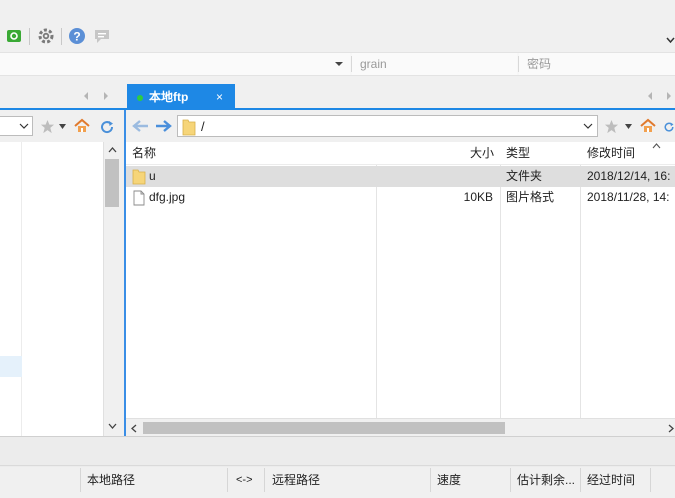 The image size is (675, 498). Describe the element at coordinates (650, 96) in the screenshot. I see `right-tabs-prev-icon` at that location.